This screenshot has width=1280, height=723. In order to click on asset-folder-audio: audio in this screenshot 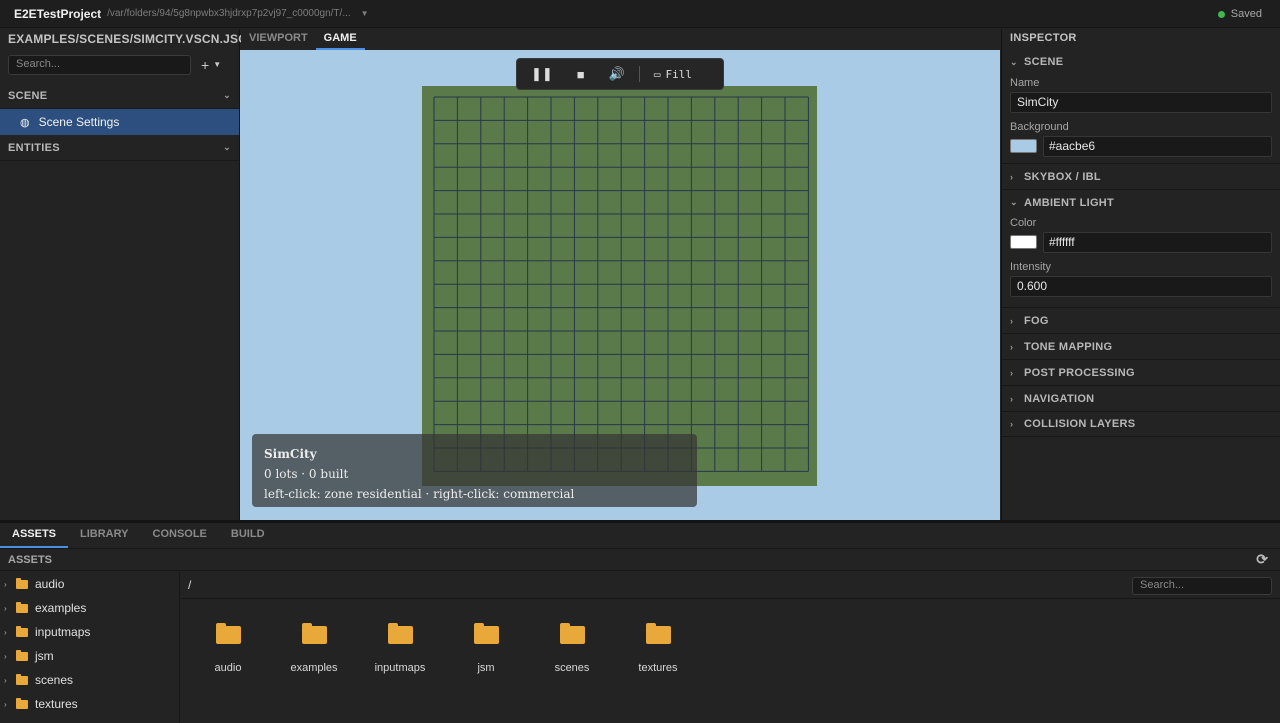, I will do `click(228, 646)`.